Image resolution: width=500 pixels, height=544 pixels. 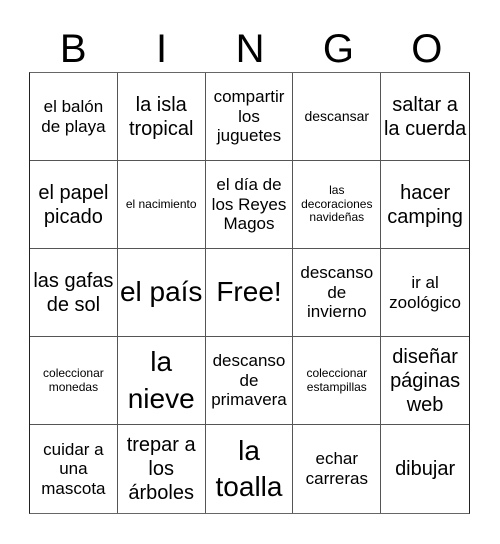 I want to click on header-letter-b: B, so click(x=73, y=49).